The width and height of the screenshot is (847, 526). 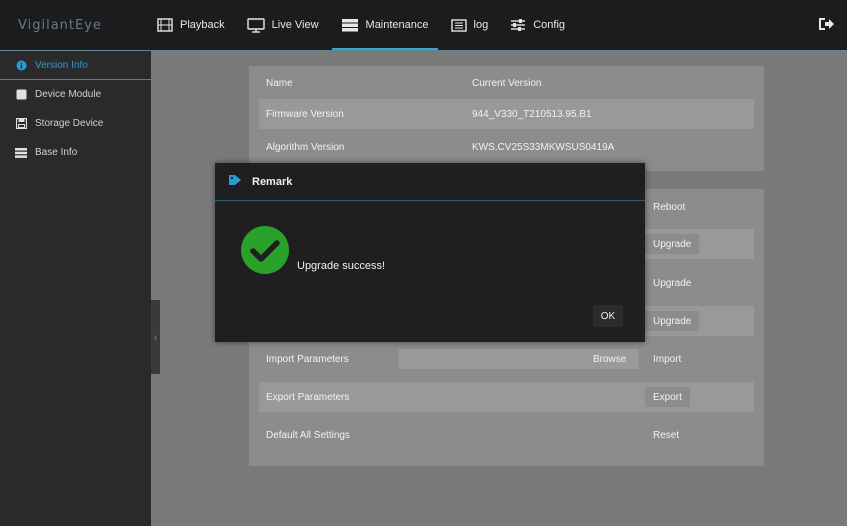 I want to click on nav-live-view-label: Live View, so click(x=295, y=25).